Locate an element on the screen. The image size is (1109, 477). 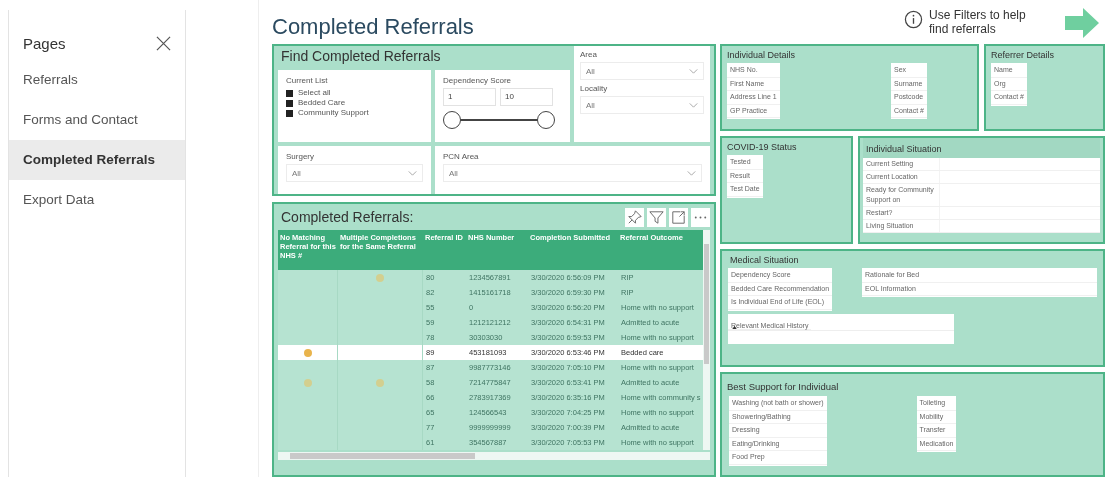
pages-title: Pages is located at coordinates (44, 43).